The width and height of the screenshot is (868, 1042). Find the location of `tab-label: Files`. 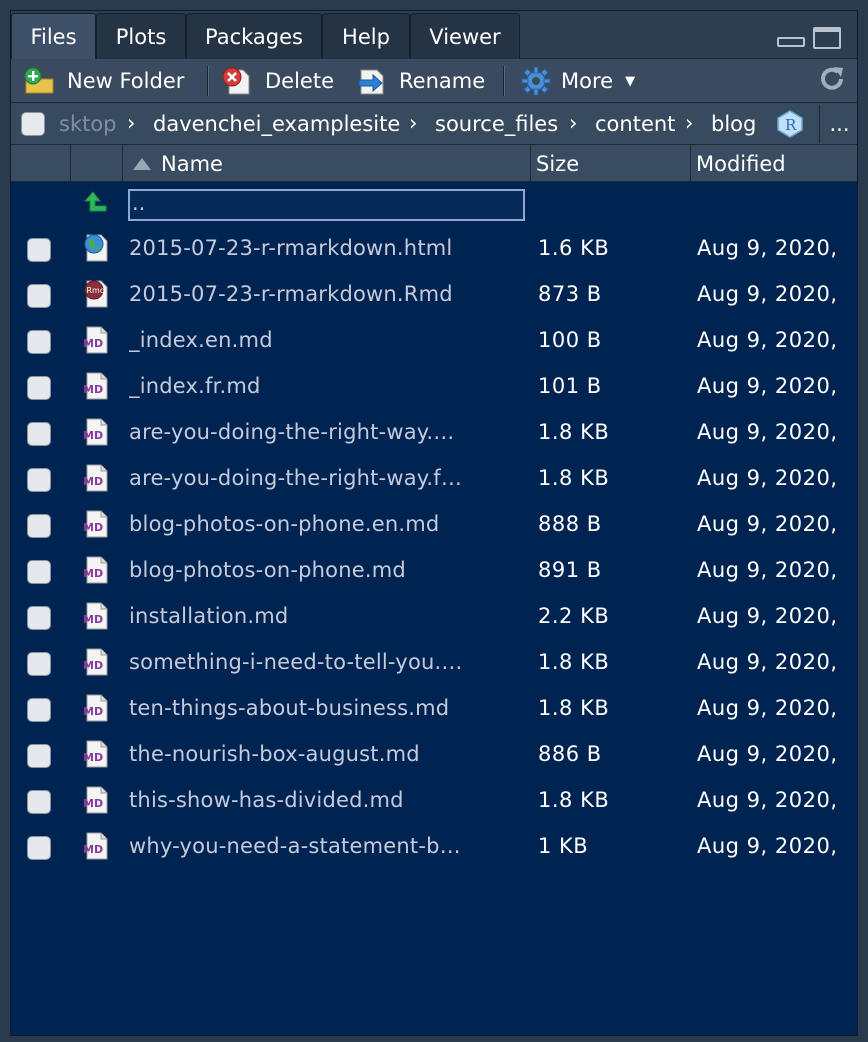

tab-label: Files is located at coordinates (53, 36).